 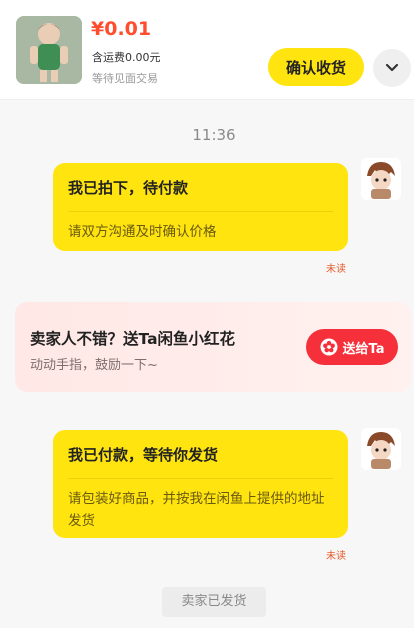 I want to click on chevron-down-icon, so click(x=392, y=67).